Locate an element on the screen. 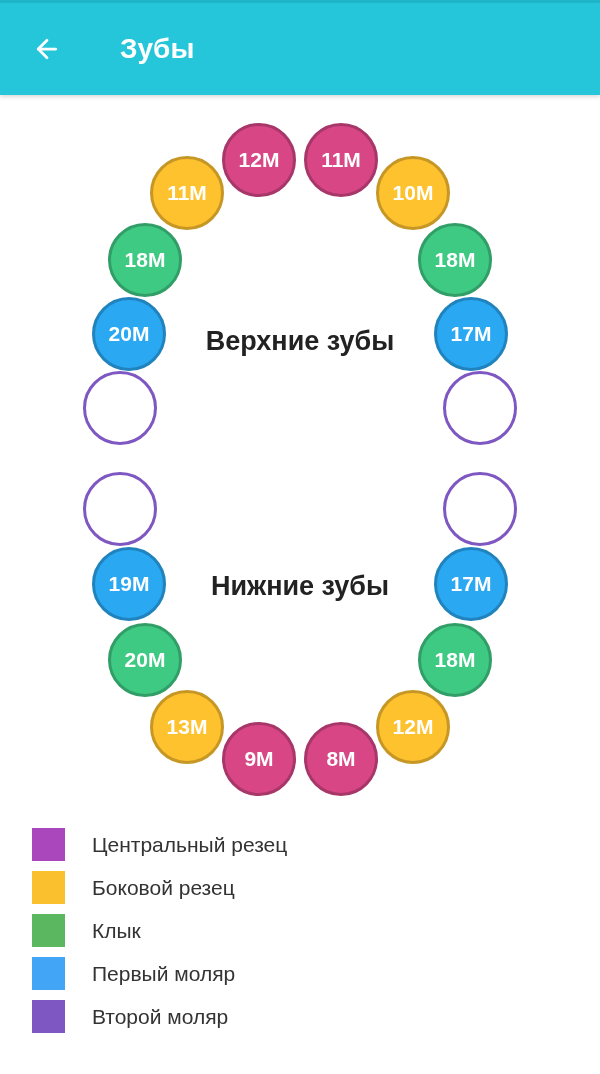 The image size is (600, 1074). tooth-button: 10M is located at coordinates (413, 193).